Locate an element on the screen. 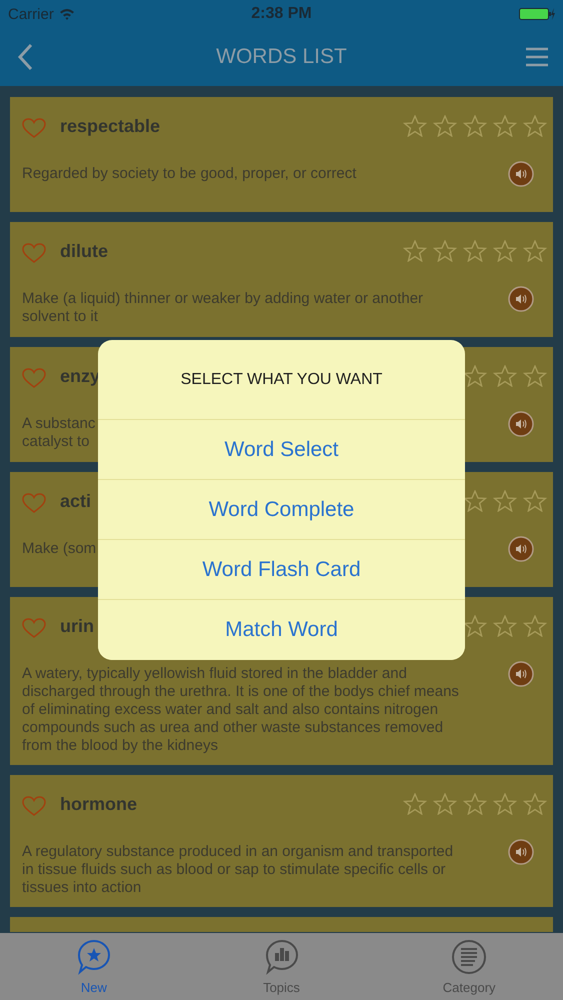 Image resolution: width=563 pixels, height=1000 pixels. carrier-label: Carrier is located at coordinates (31, 14).